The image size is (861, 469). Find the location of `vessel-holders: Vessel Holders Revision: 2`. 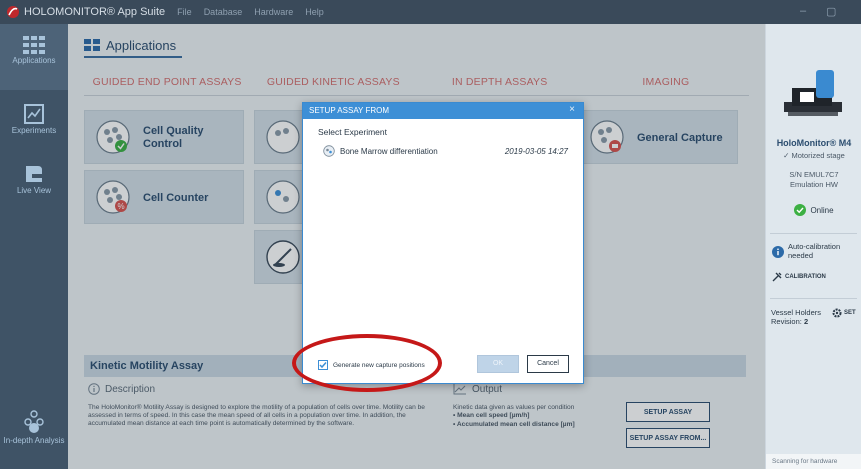

vessel-holders: Vessel Holders Revision: 2 is located at coordinates (801, 317).